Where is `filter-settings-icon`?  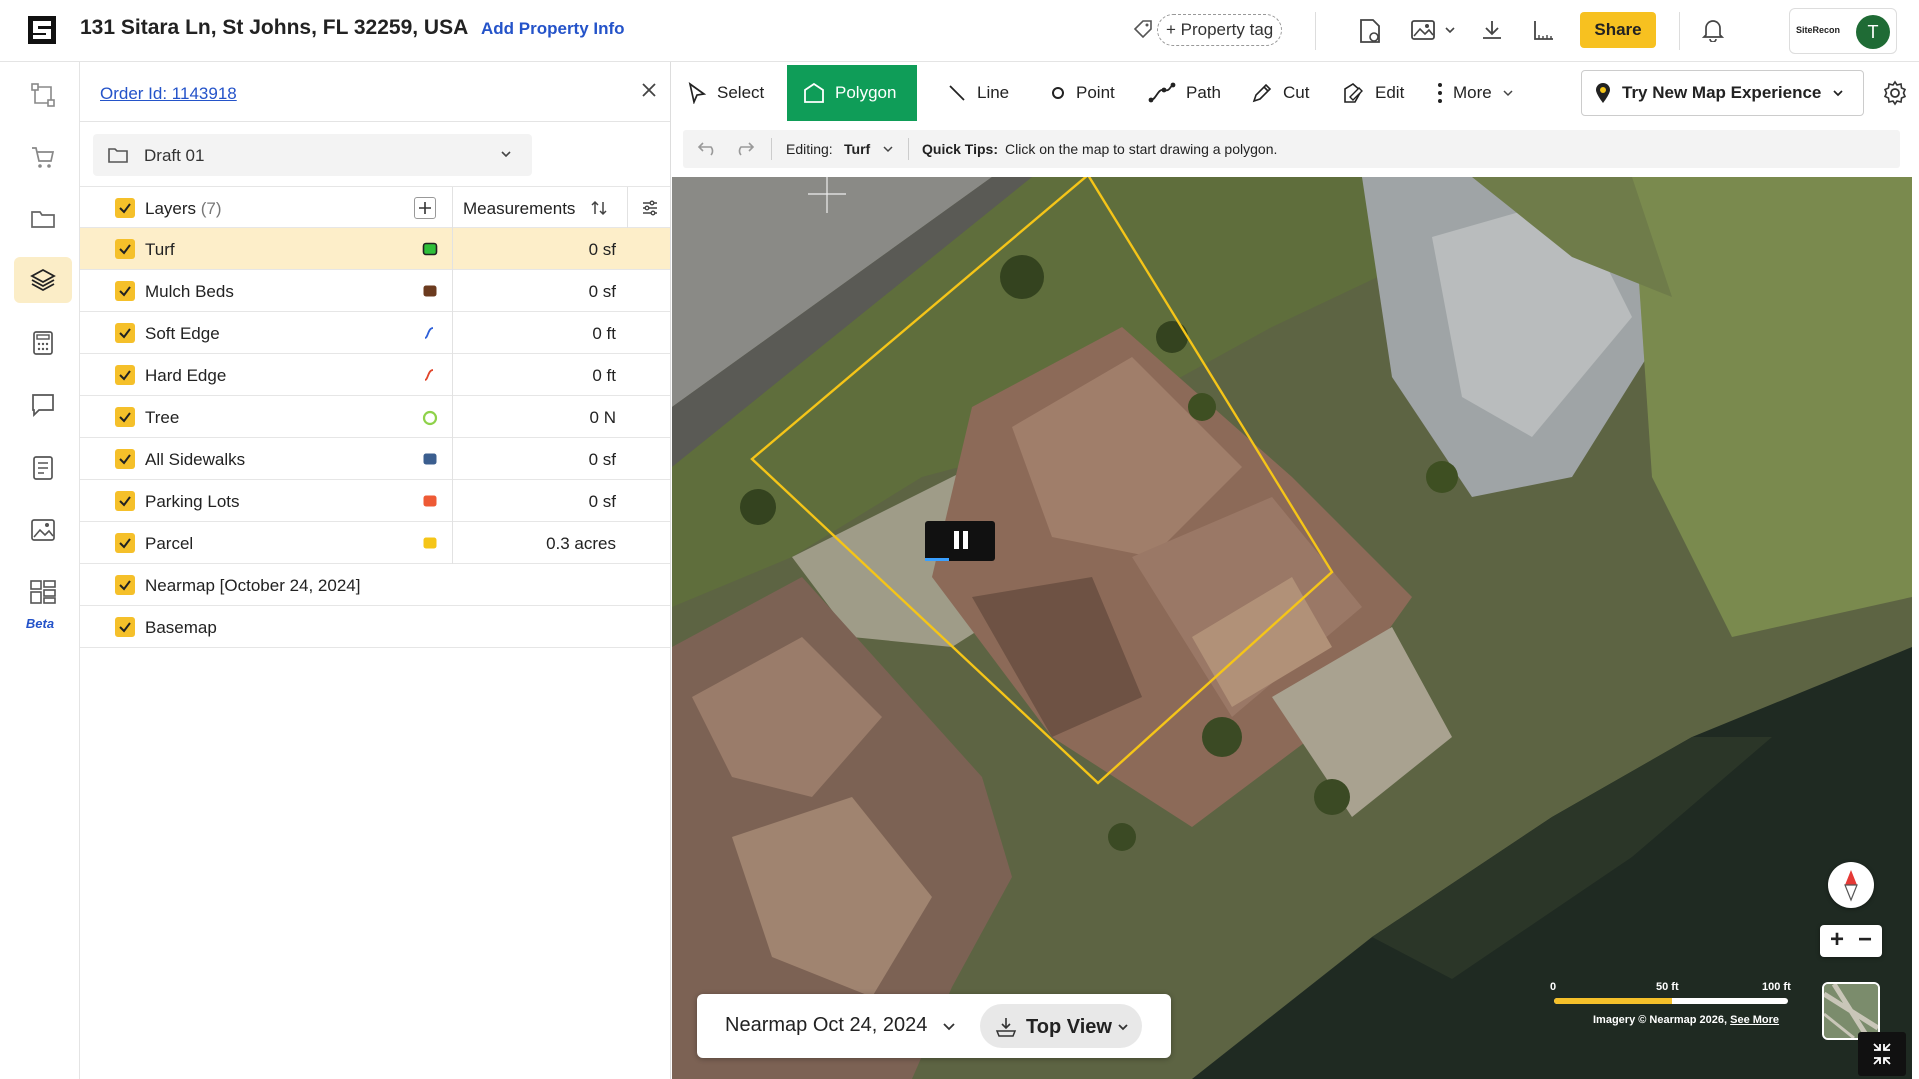
filter-settings-icon is located at coordinates (650, 208).